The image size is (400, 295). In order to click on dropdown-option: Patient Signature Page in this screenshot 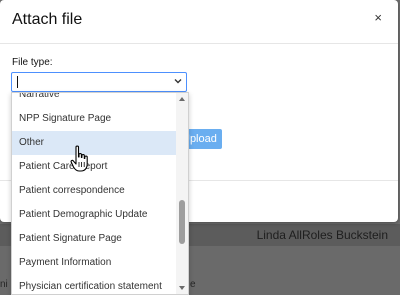, I will do `click(95, 239)`.